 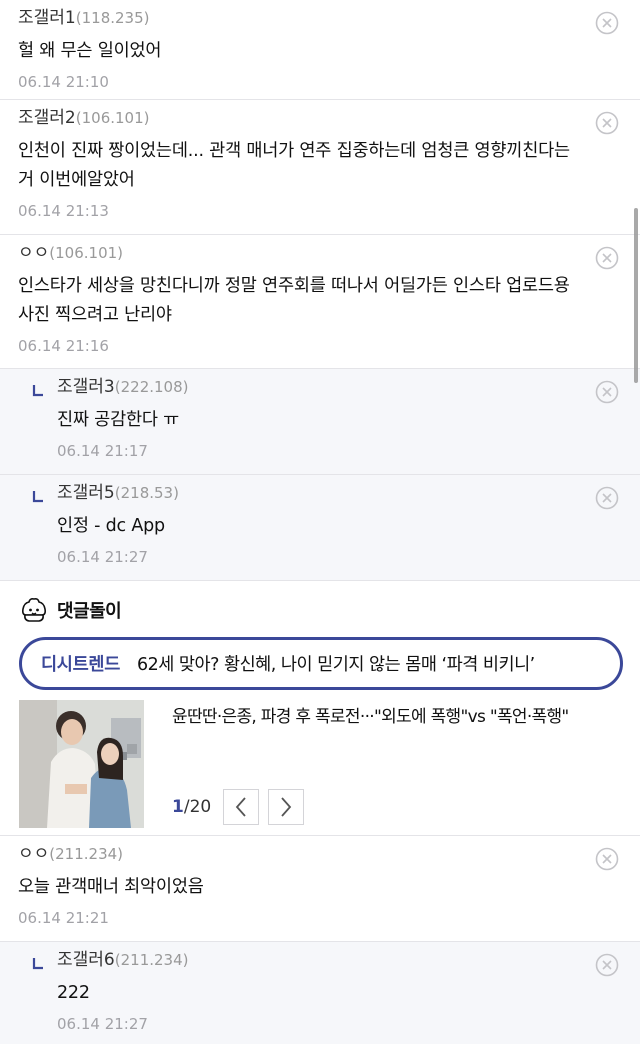 I want to click on comment-author-line: 조갤러1(118.235), so click(x=301, y=18).